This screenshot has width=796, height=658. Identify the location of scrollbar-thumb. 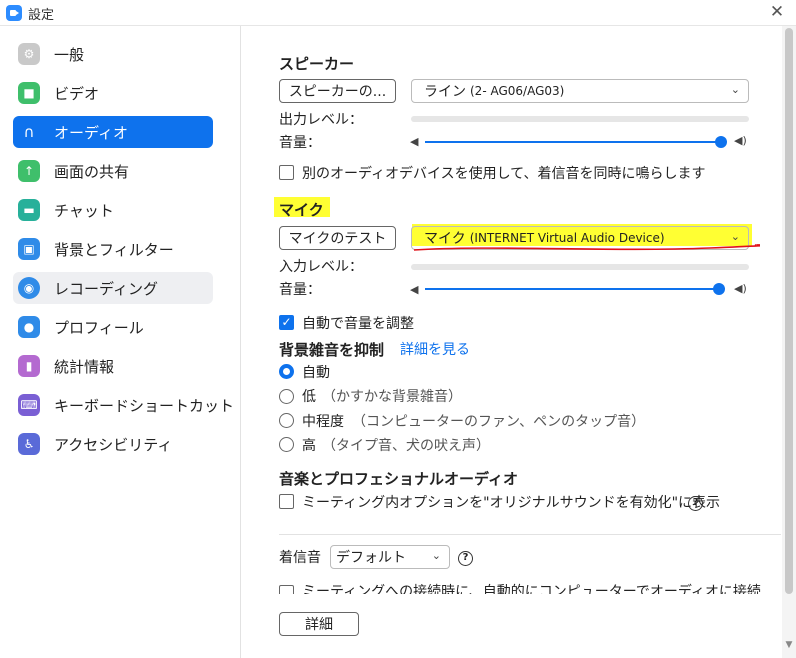
(789, 311).